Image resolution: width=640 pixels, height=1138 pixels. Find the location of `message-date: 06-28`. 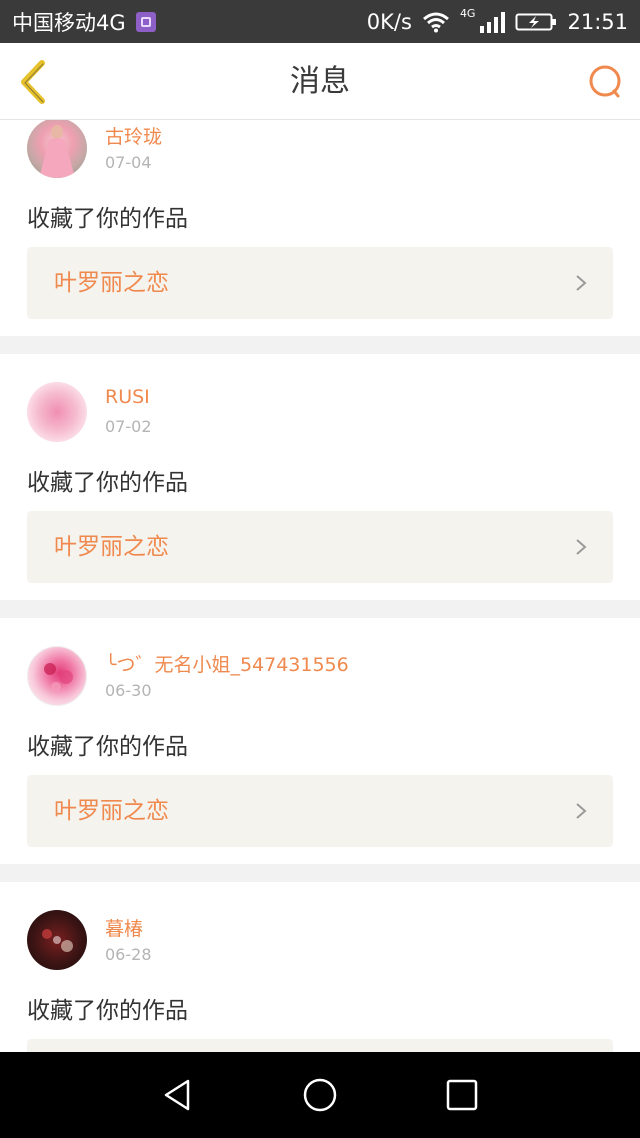

message-date: 06-28 is located at coordinates (128, 954).